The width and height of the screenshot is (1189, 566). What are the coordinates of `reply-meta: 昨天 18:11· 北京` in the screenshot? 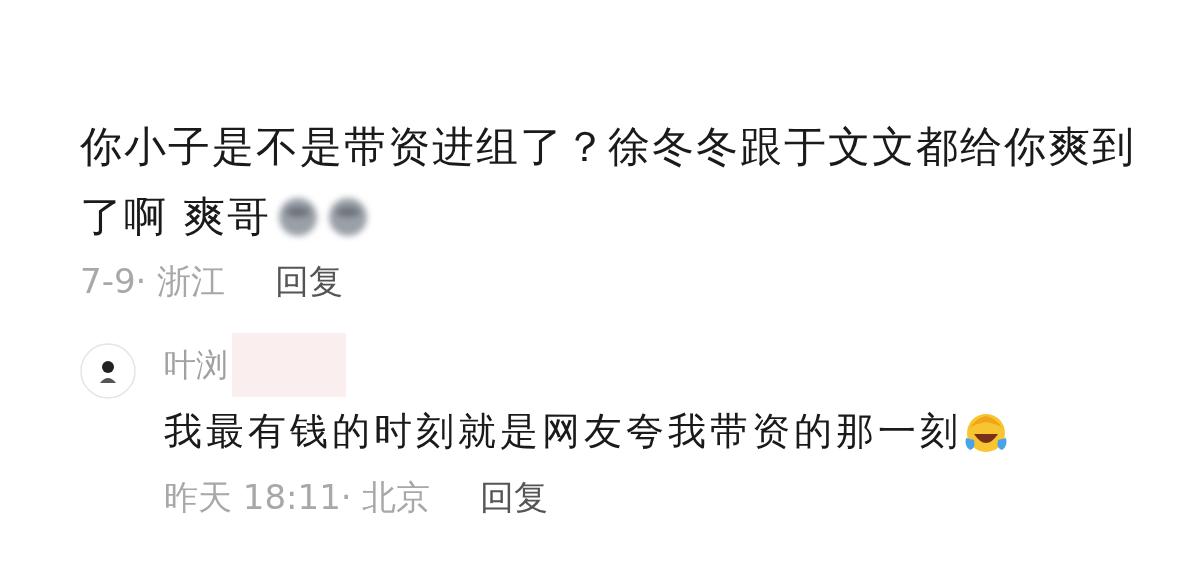 It's located at (297, 497).